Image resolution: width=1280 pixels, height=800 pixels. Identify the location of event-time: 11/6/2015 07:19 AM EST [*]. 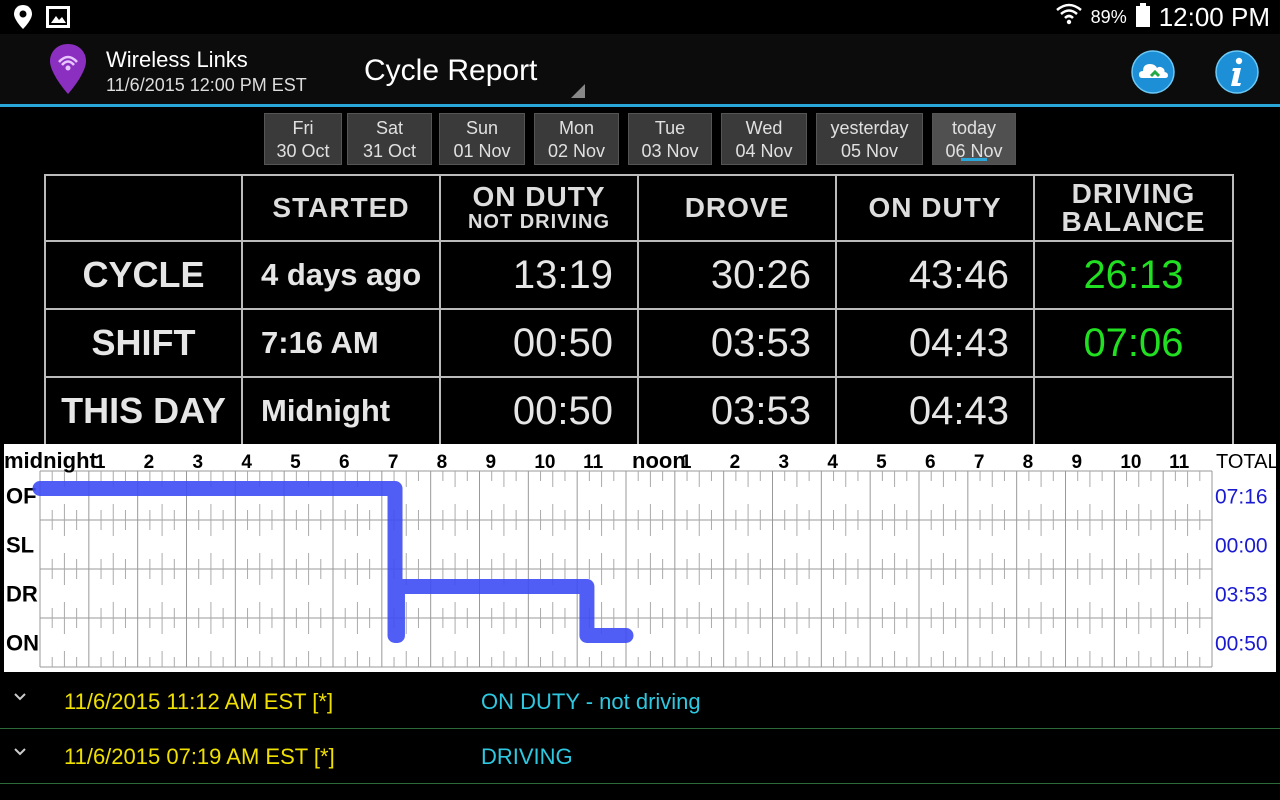
(199, 756).